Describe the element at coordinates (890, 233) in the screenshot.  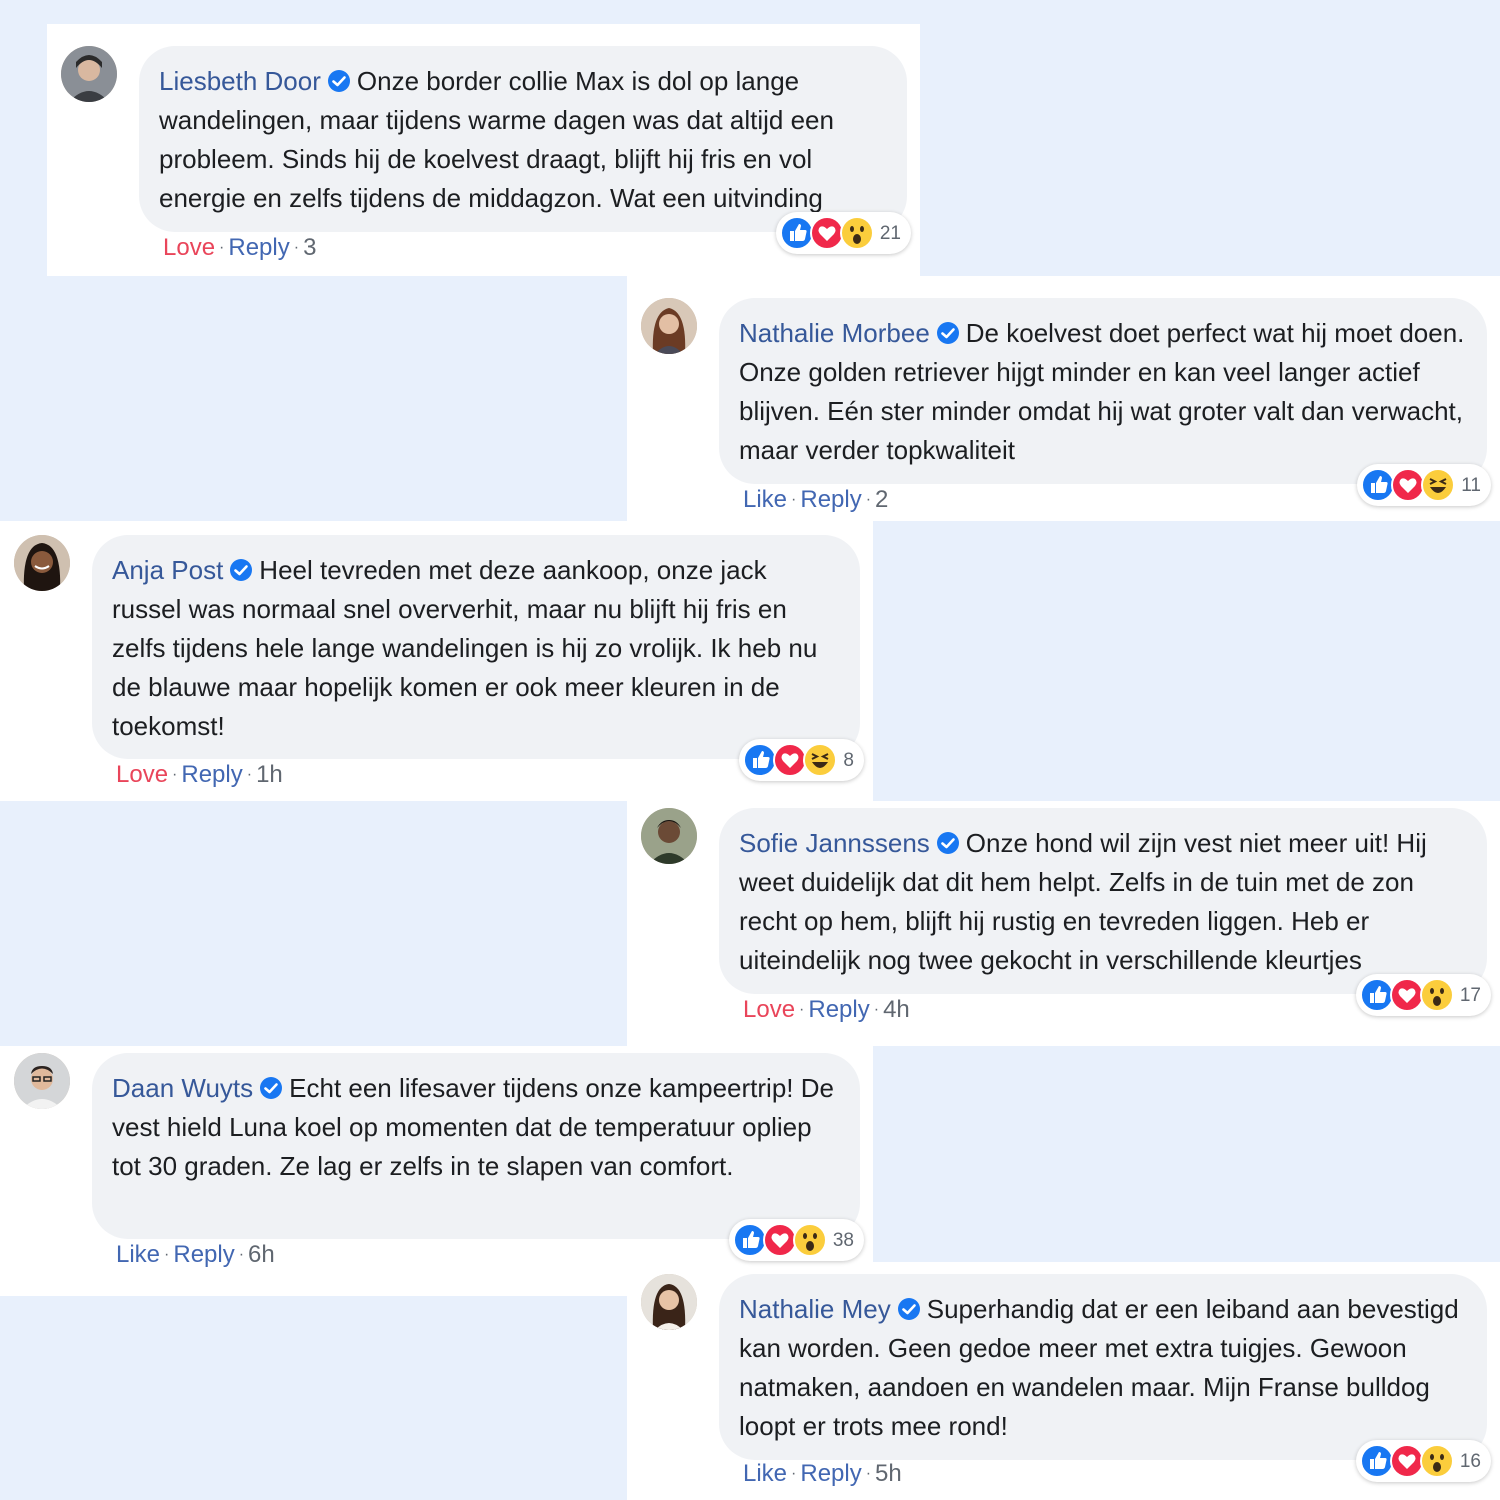
I see `reaction-count: 21` at that location.